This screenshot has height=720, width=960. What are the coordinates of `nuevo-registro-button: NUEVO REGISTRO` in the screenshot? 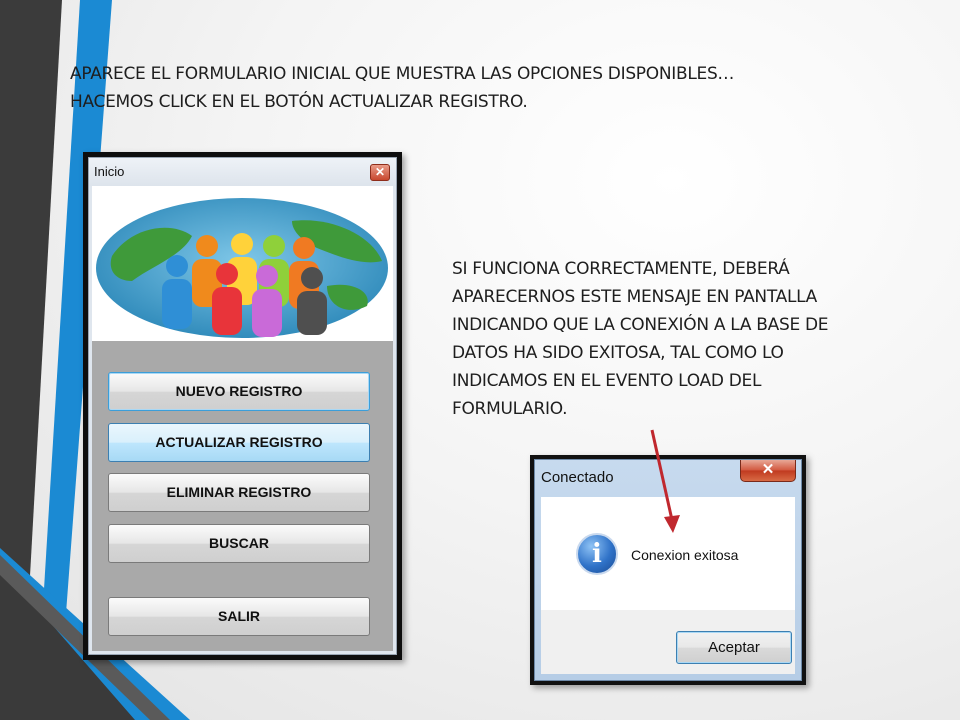 It's located at (239, 391).